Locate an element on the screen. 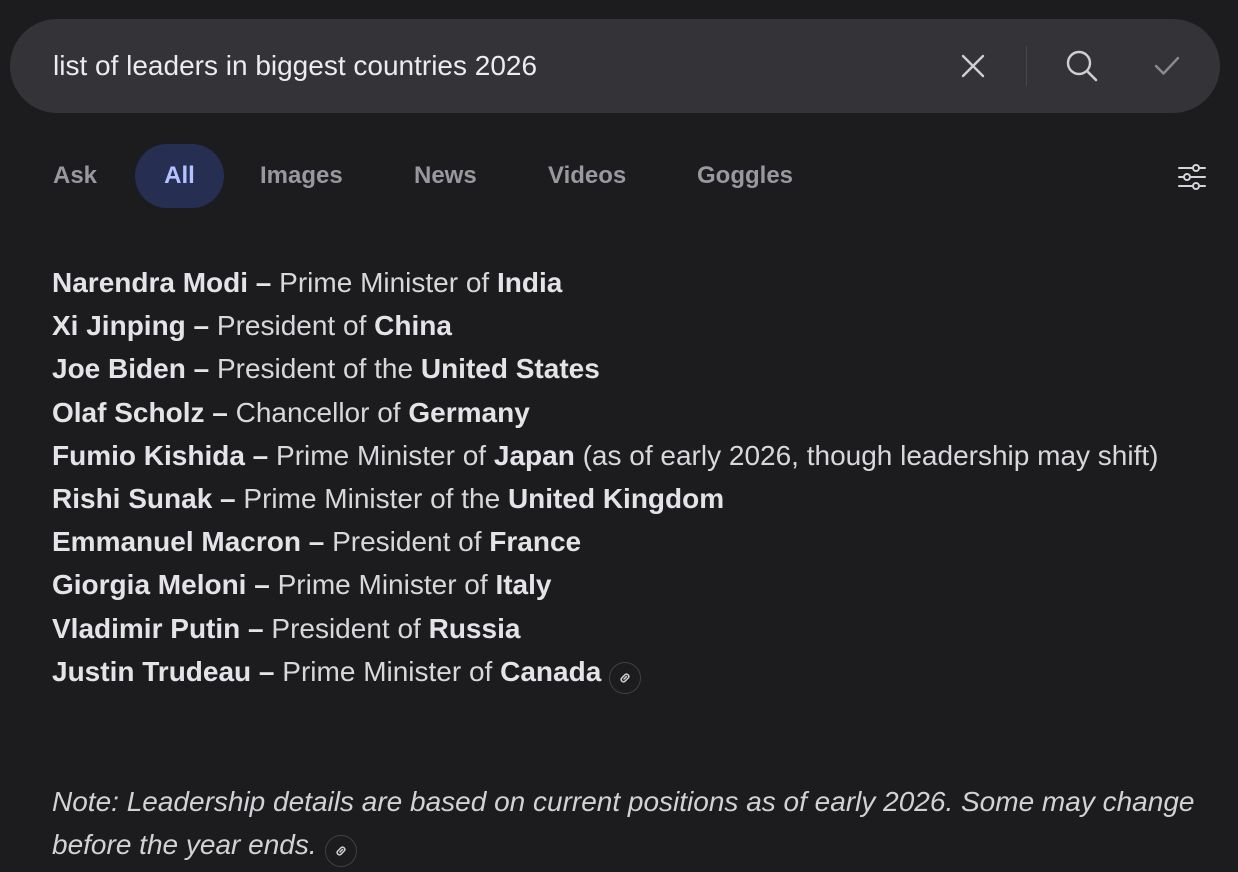 This screenshot has height=872, width=1238. search-bar-divider is located at coordinates (1026, 66).